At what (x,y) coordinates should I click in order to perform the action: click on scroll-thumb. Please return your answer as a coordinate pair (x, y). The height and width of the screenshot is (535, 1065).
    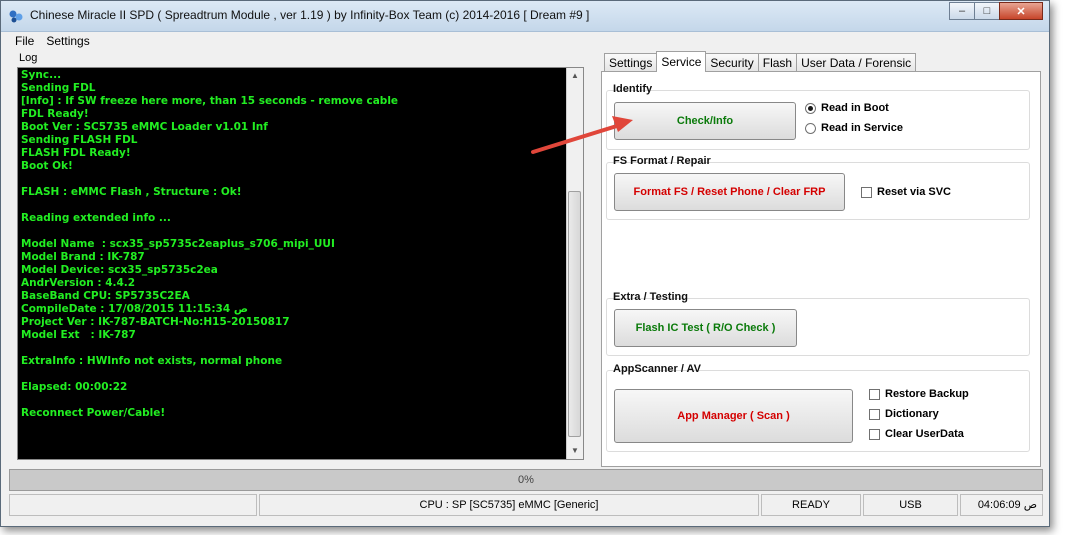
    Looking at the image, I should click on (574, 314).